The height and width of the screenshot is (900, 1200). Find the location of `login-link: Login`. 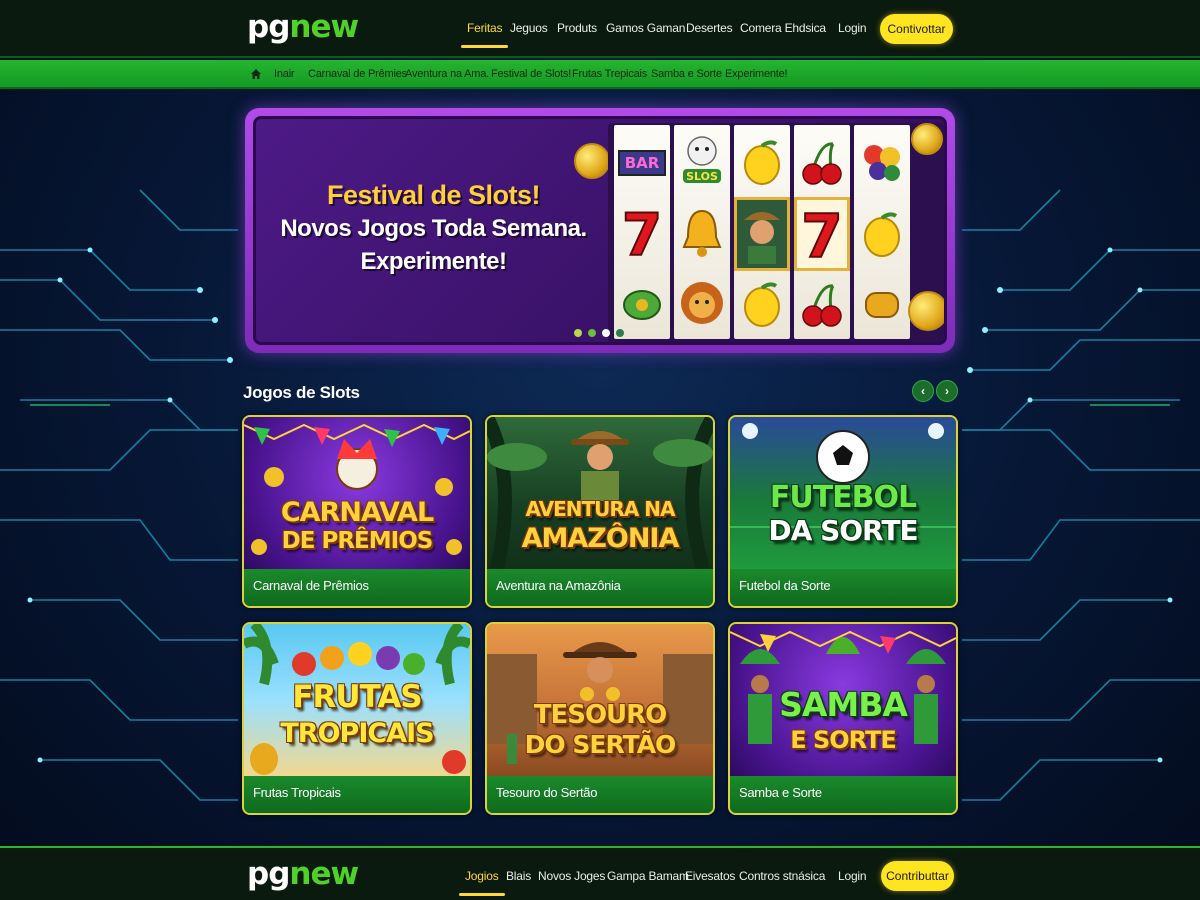

login-link: Login is located at coordinates (852, 28).